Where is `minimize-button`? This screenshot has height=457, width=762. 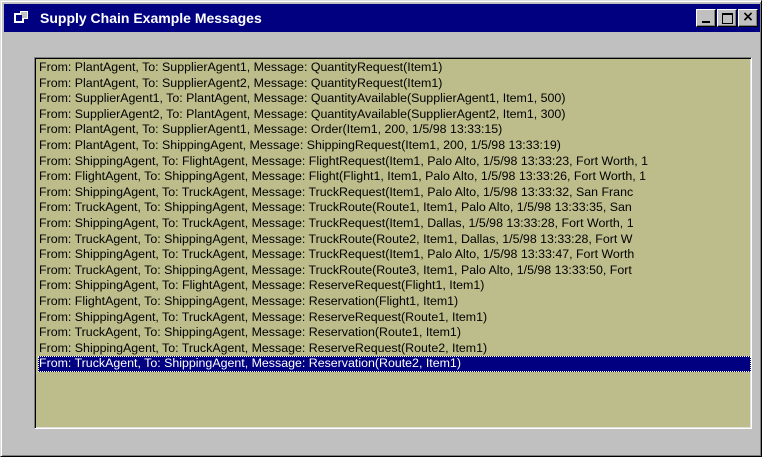 minimize-button is located at coordinates (706, 18).